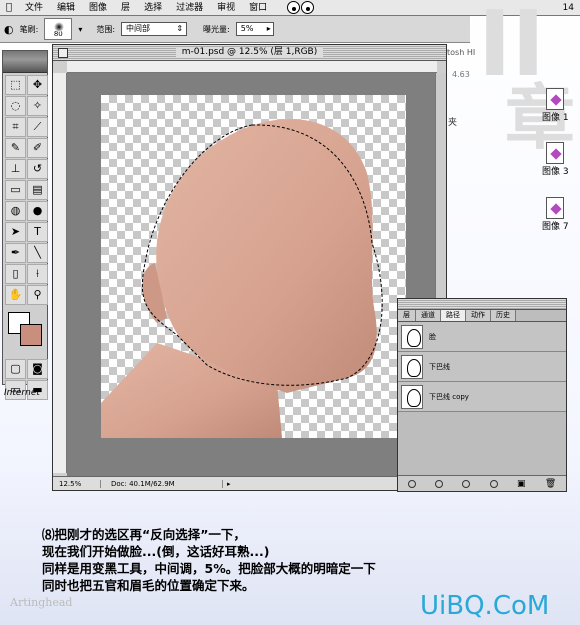 The height and width of the screenshot is (625, 580). Describe the element at coordinates (555, 227) in the screenshot. I see `desktop-icon-label: 图像 7` at that location.